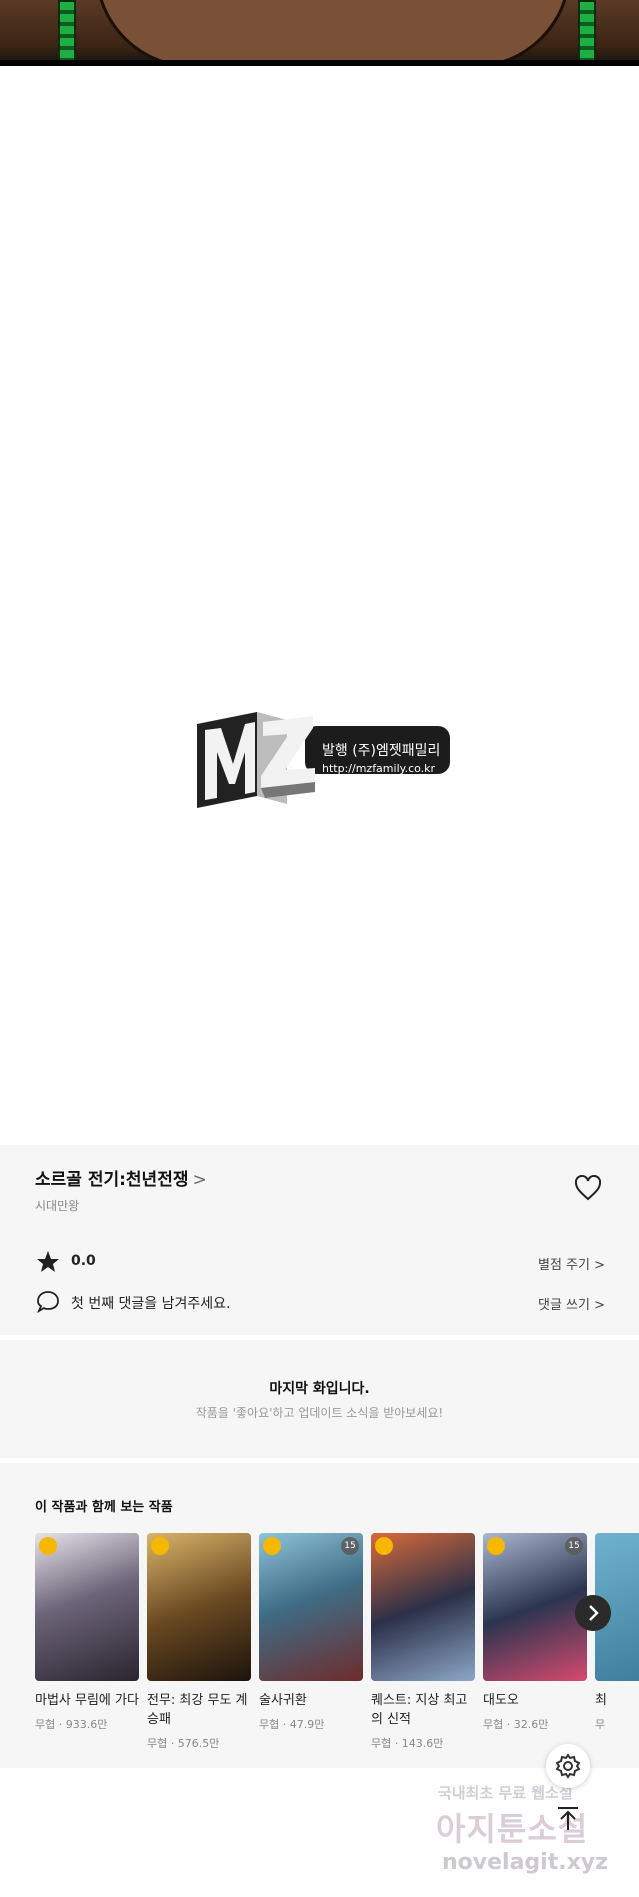 Image resolution: width=639 pixels, height=1897 pixels. What do you see at coordinates (587, 33) in the screenshot?
I see `comic-bracelet-right` at bounding box center [587, 33].